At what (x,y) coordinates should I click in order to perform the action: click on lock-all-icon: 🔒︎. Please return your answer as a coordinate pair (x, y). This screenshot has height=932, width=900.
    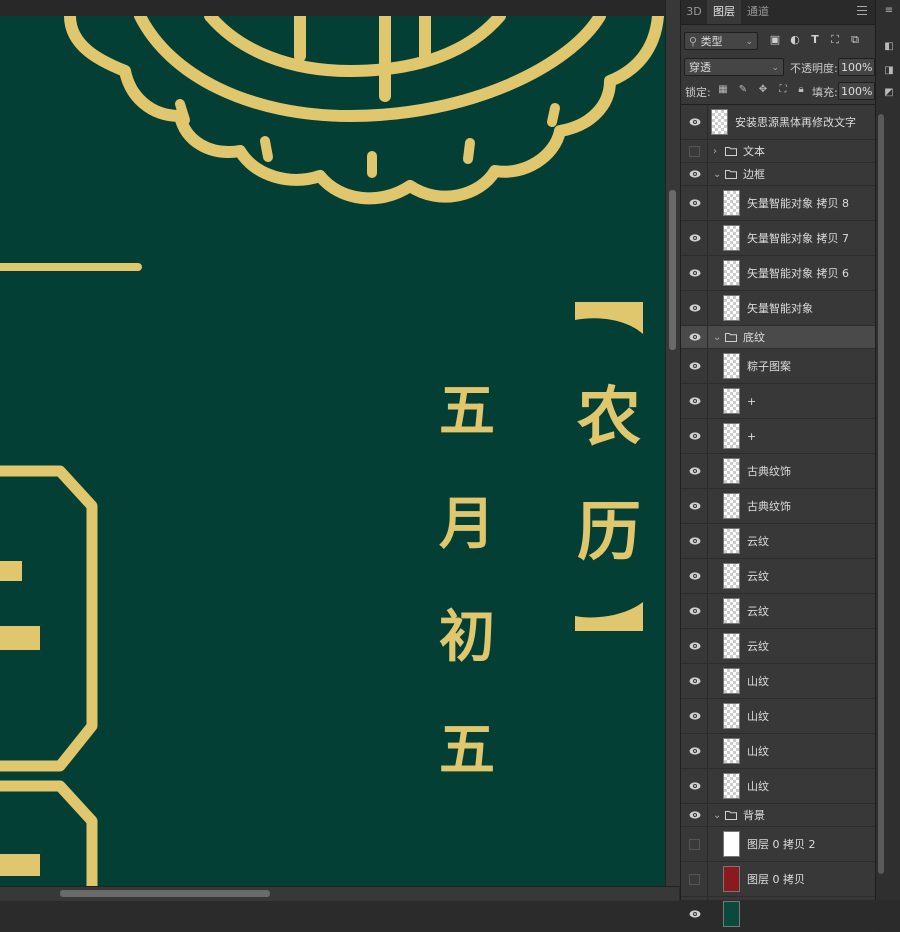
    Looking at the image, I should click on (801, 90).